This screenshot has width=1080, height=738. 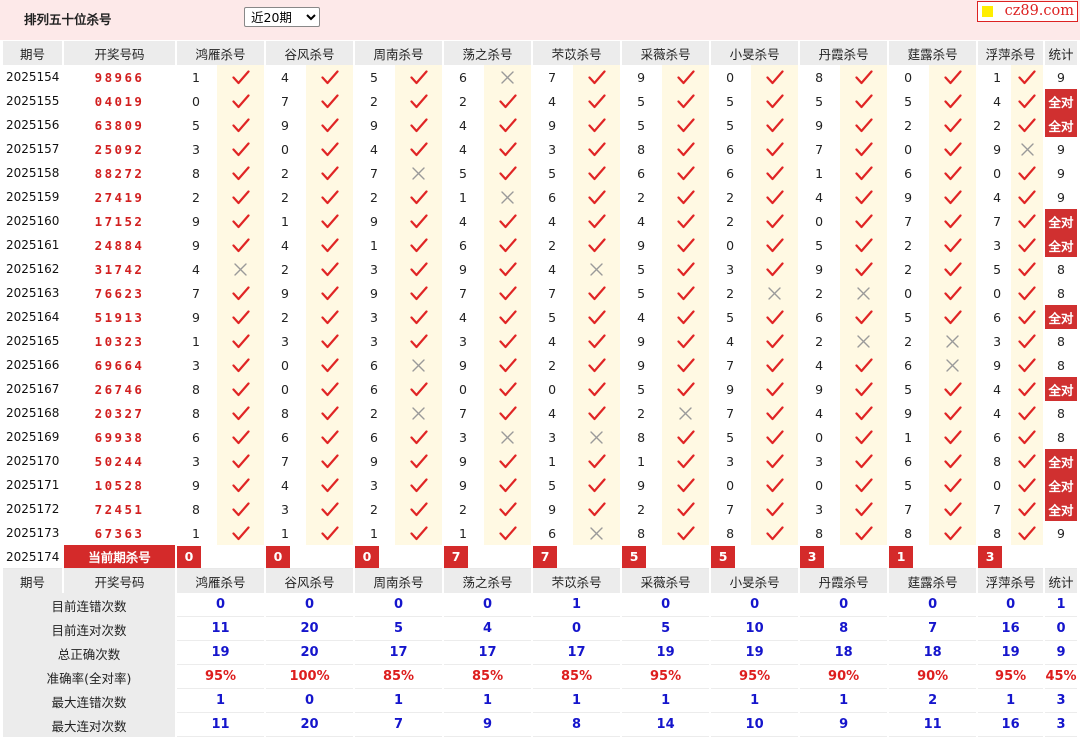 I want to click on table-row: 2025164 51913 9 2 3 4 5 4 5 6 5 6 全对, so click(x=540, y=317).